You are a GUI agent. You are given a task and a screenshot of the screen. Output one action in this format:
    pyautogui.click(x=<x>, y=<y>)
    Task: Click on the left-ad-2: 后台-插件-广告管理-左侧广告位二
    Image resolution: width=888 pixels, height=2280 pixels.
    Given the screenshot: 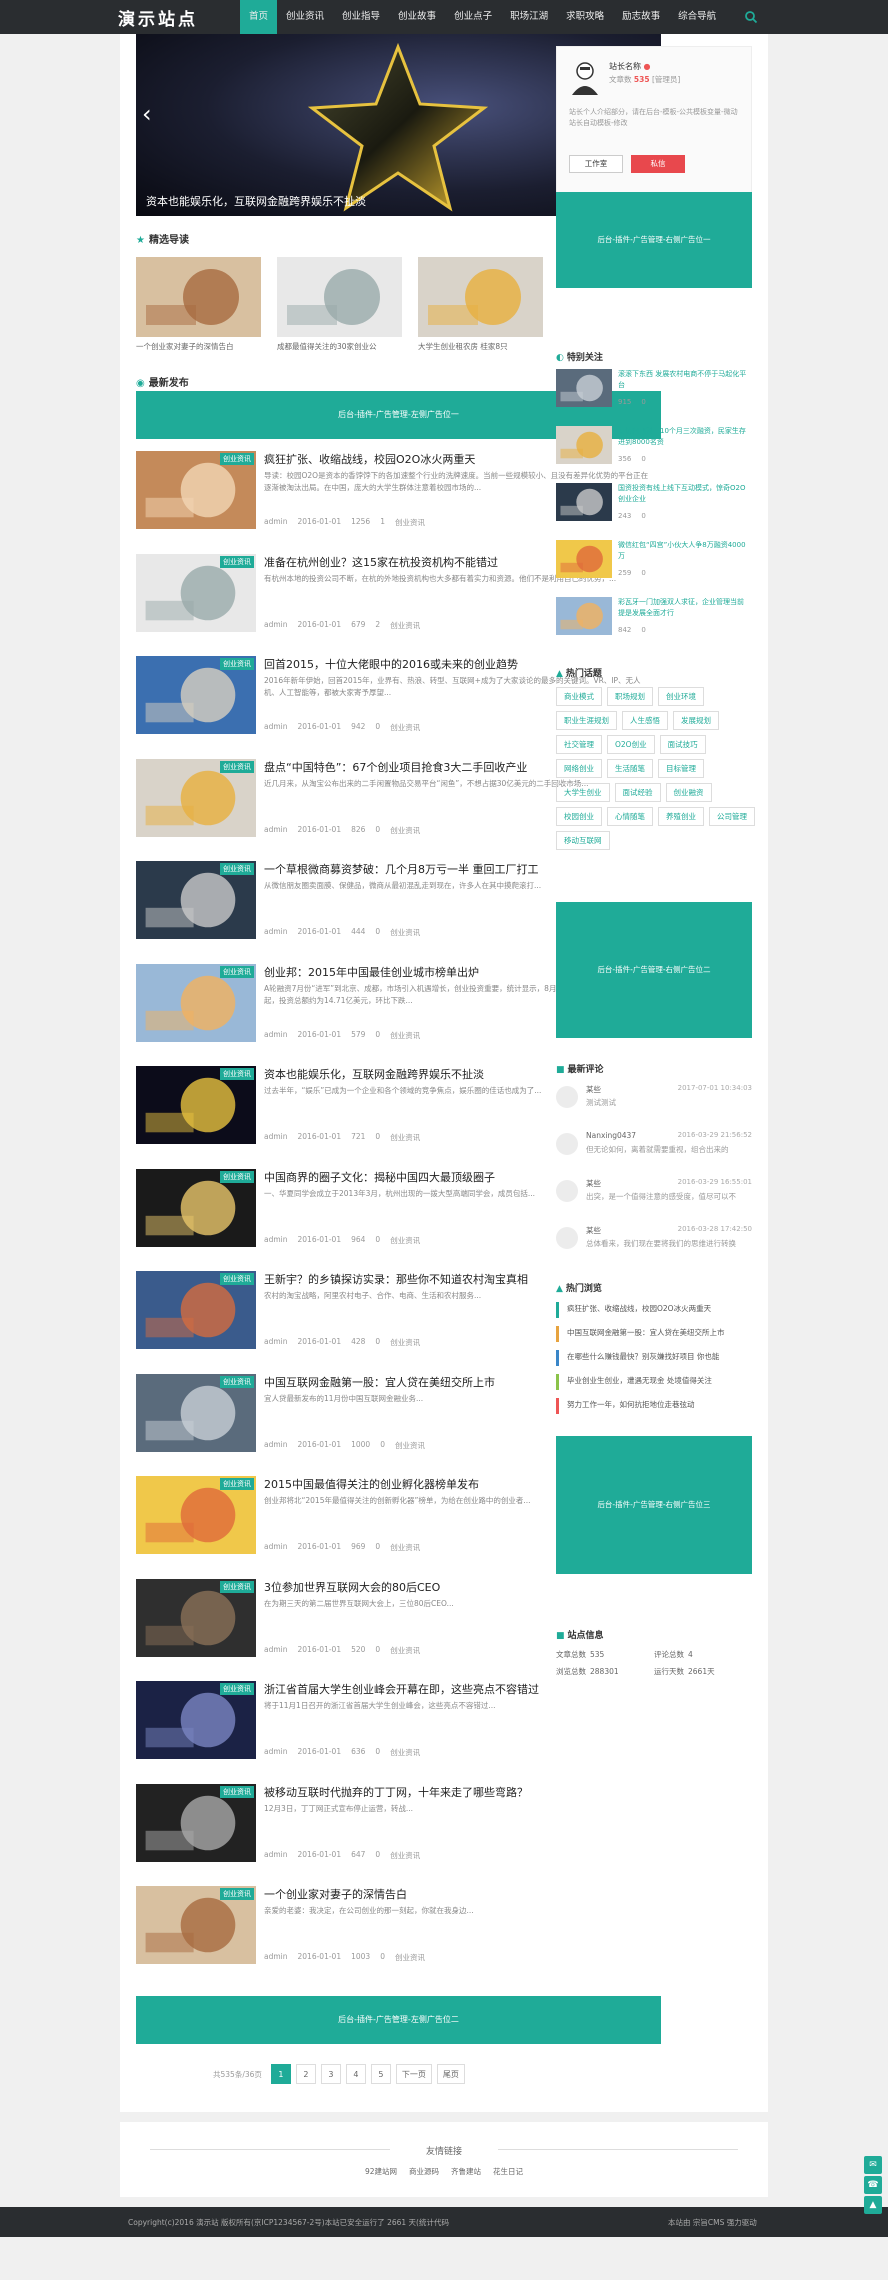 What is the action you would take?
    pyautogui.click(x=398, y=2020)
    